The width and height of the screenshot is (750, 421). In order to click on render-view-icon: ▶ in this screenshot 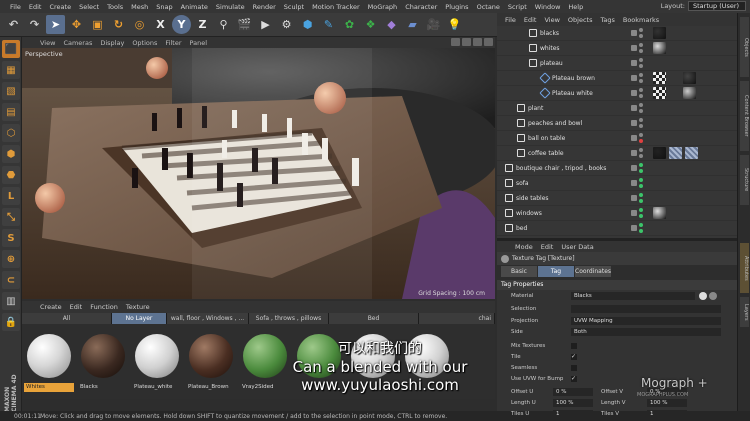, I will do `click(265, 24)`.